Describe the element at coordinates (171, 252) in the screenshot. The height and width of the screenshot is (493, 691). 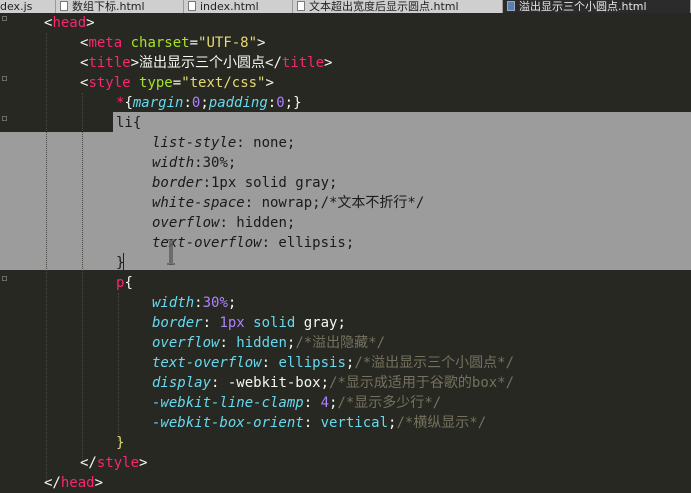
I see `text-cursor-icon` at that location.